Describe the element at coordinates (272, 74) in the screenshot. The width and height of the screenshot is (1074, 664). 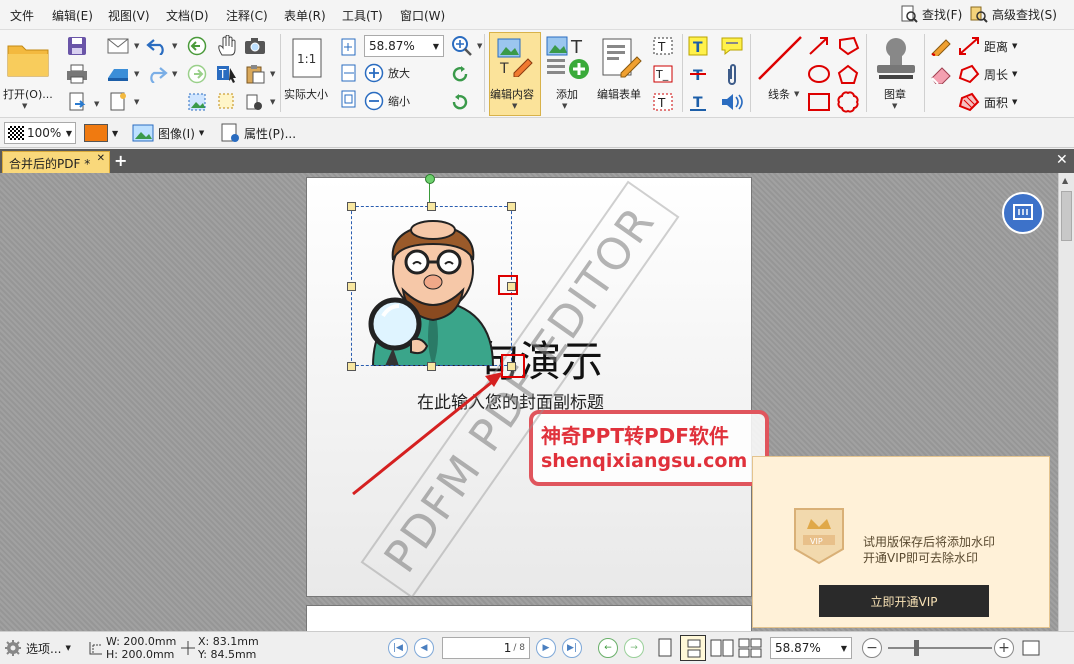
I see `clipboard-dropdown-icon: ▼` at that location.